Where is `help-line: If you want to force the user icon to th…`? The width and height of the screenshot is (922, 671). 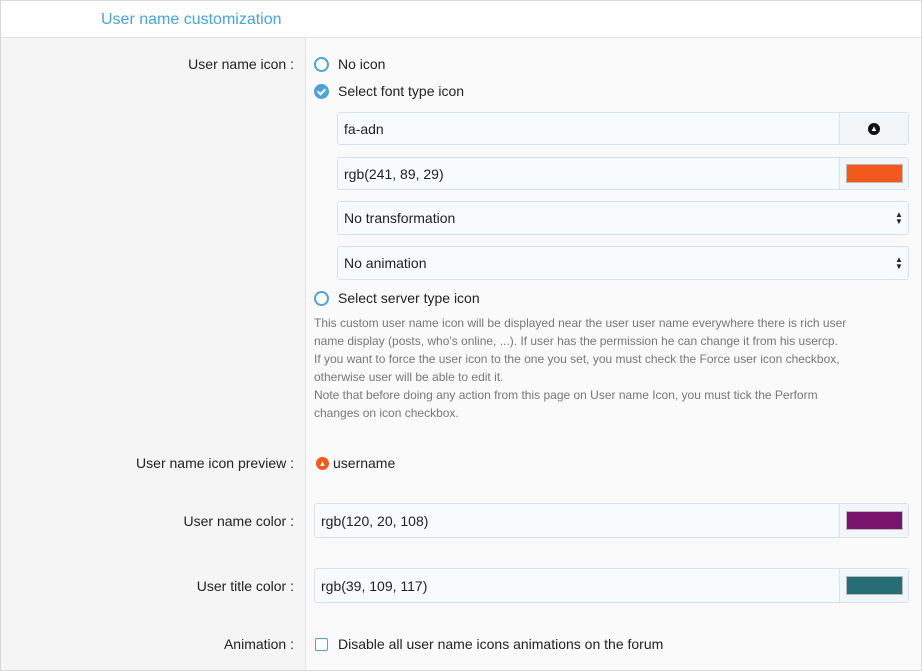
help-line: If you want to force the user icon to th… is located at coordinates (577, 359).